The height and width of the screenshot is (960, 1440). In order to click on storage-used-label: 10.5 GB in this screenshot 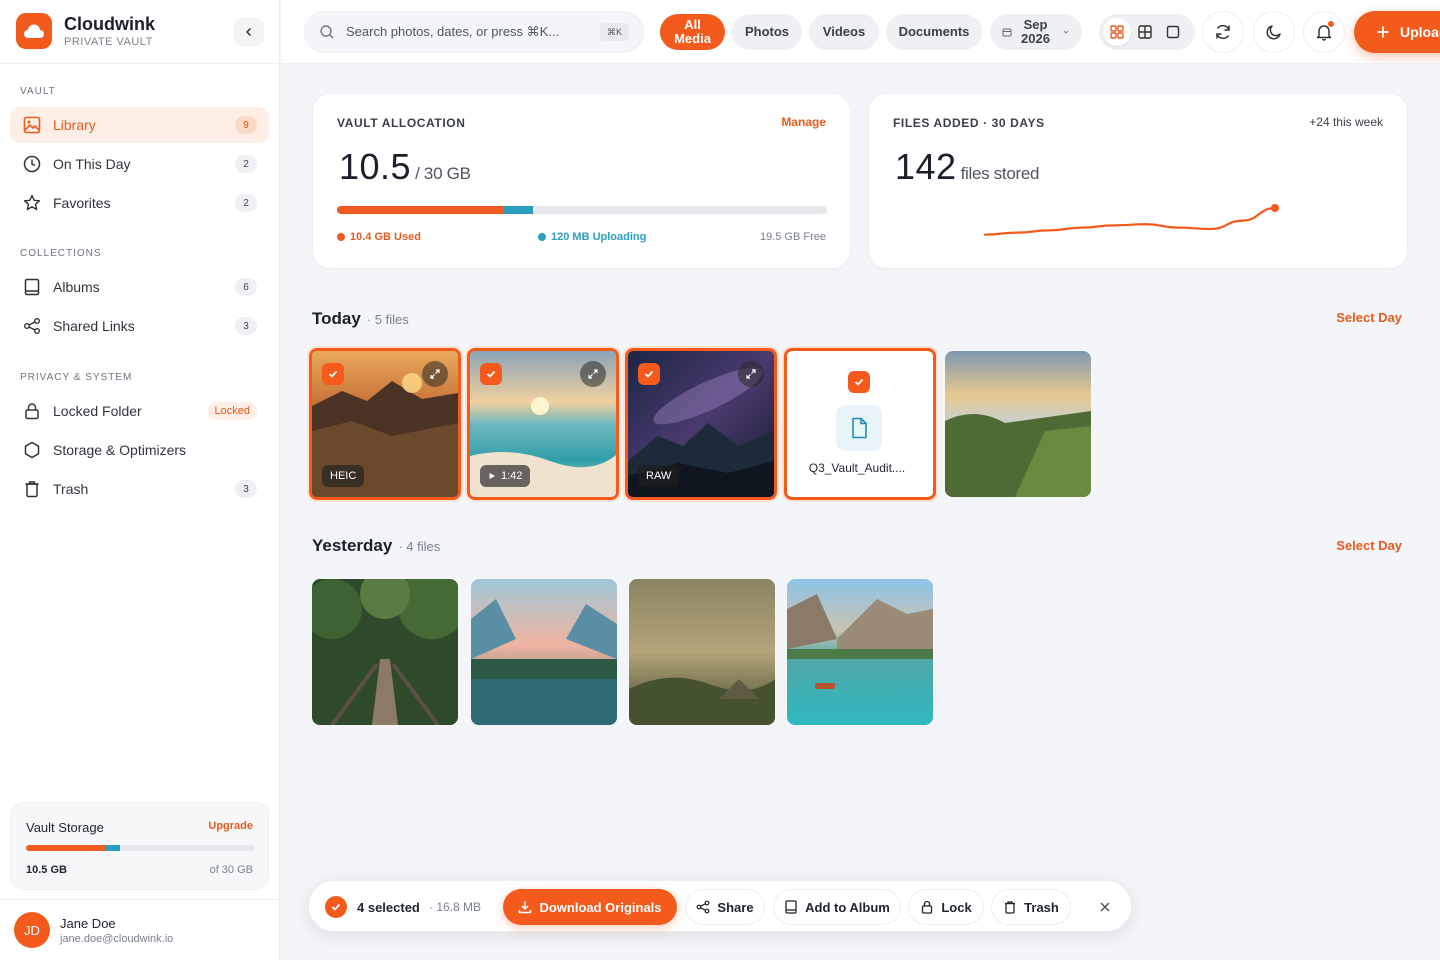, I will do `click(46, 870)`.